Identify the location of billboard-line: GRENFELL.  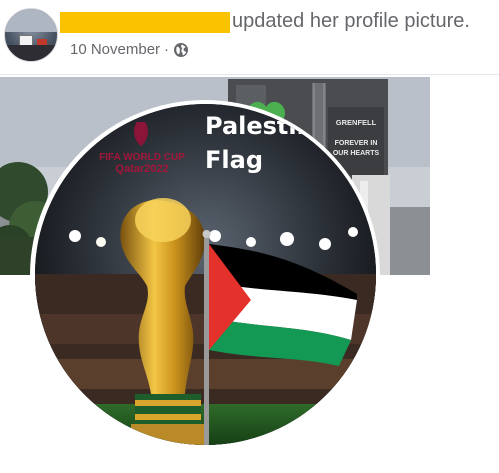
(356, 122).